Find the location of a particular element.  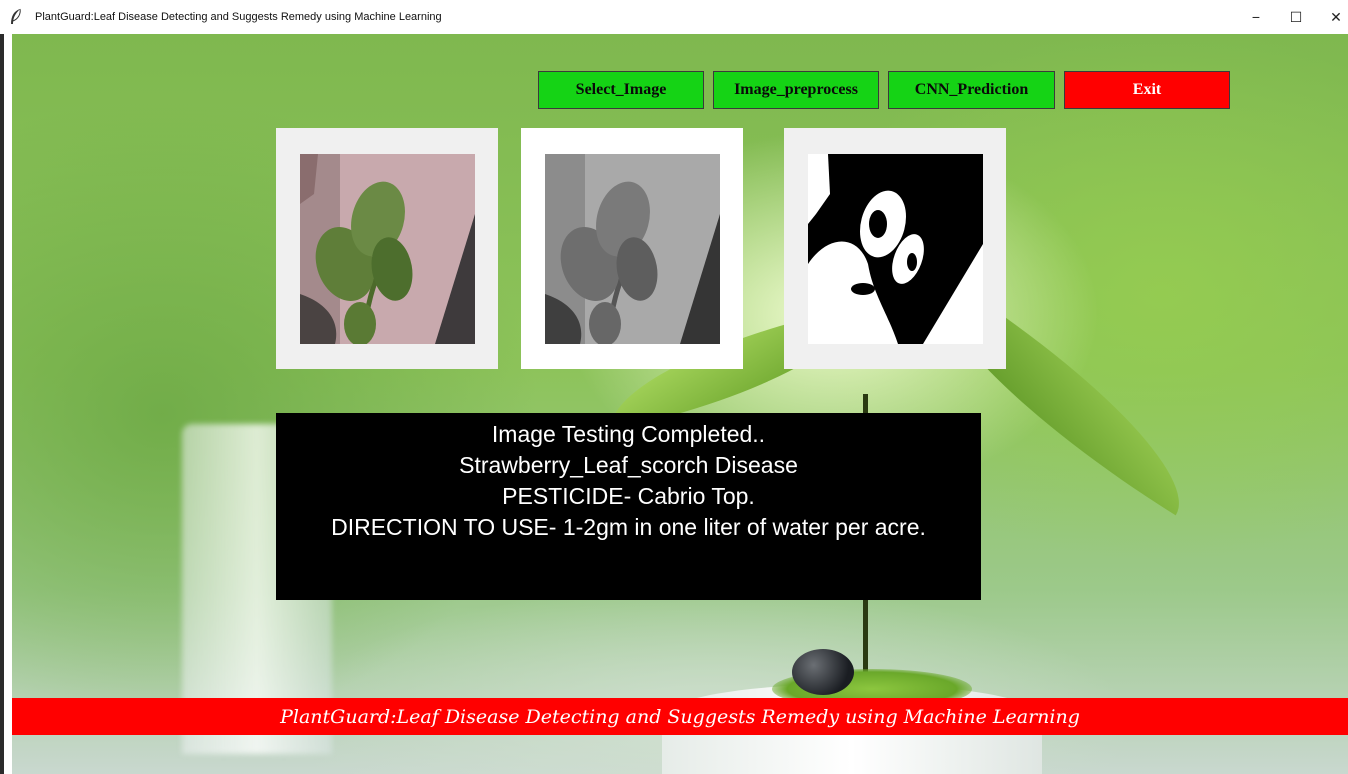

background-seed is located at coordinates (823, 672).